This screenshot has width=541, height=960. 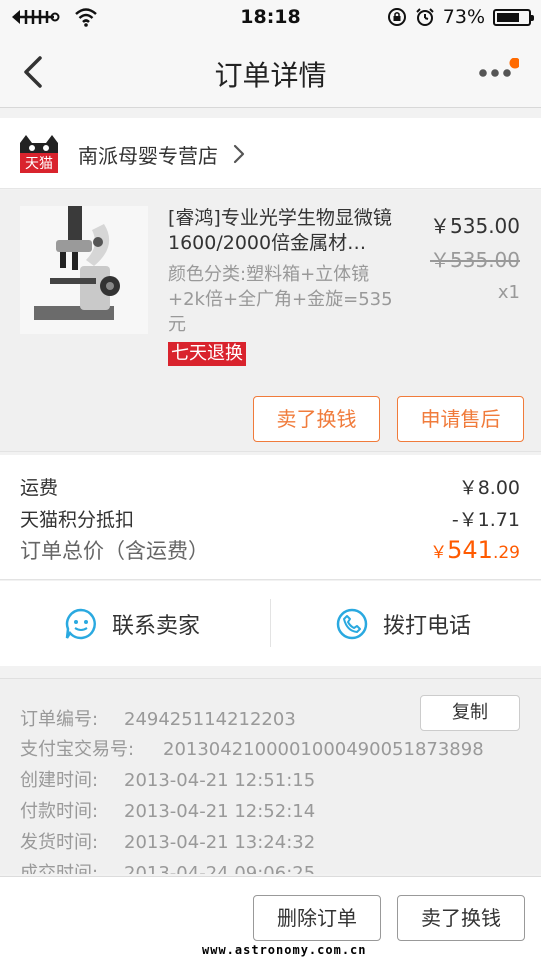 I want to click on product-thumbnail, so click(x=84, y=270).